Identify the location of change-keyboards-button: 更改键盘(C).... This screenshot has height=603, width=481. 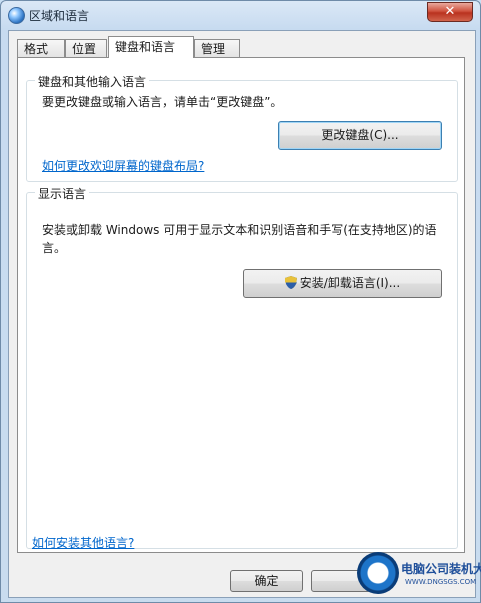
(360, 135).